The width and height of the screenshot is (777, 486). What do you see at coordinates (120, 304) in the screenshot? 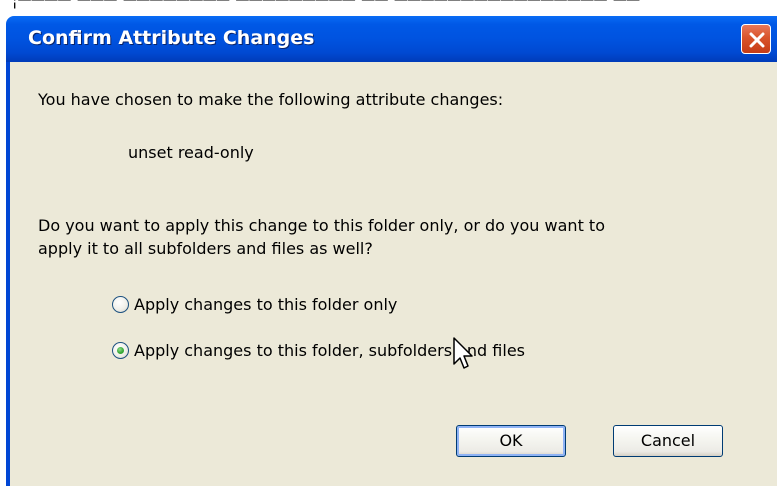
I see `radio-folder-only` at bounding box center [120, 304].